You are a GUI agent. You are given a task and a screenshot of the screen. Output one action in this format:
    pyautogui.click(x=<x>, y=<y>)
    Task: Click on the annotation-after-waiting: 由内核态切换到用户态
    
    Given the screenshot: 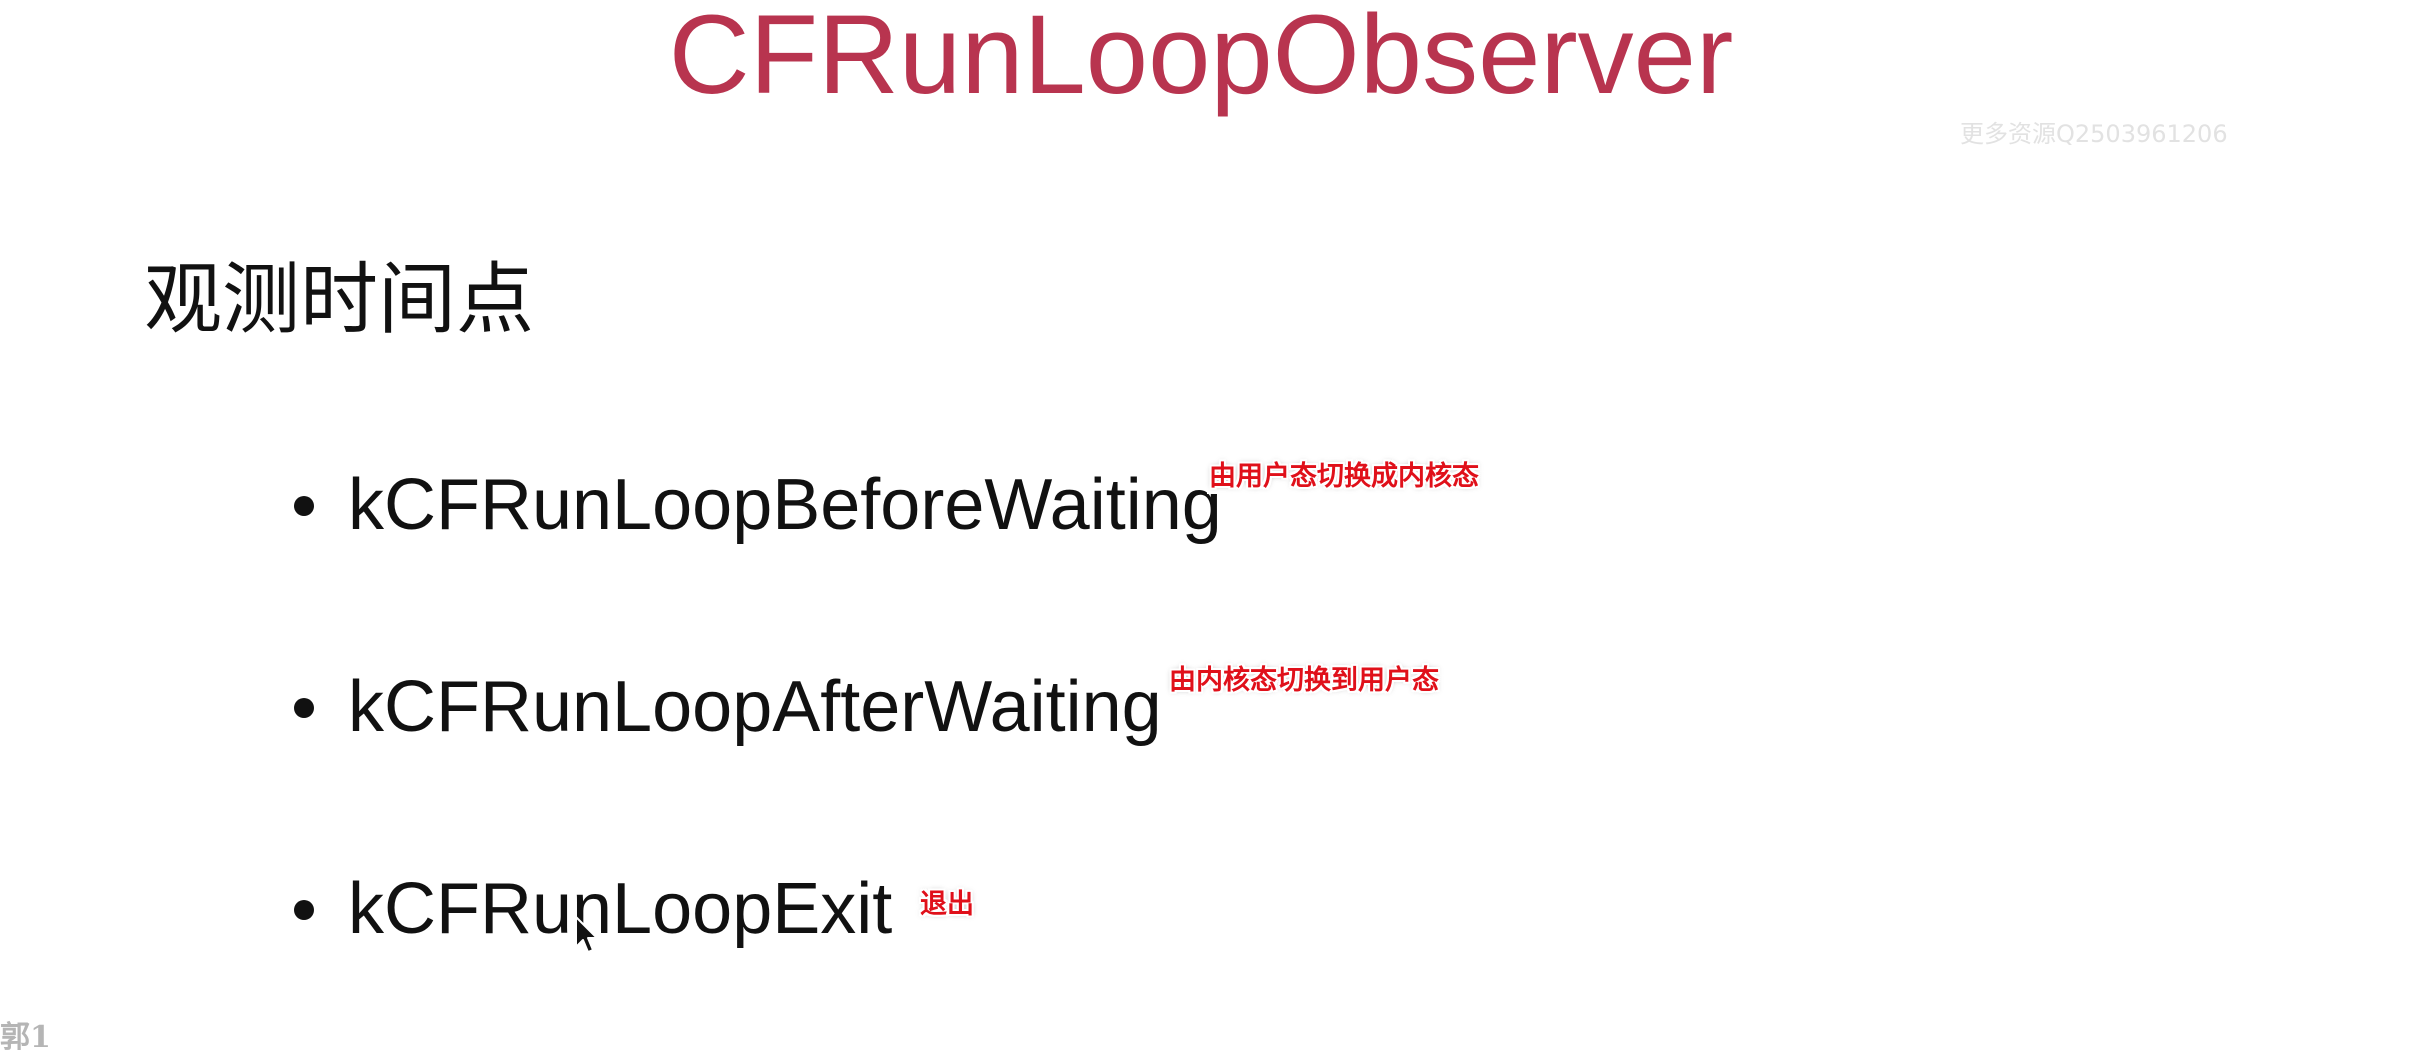 What is the action you would take?
    pyautogui.click(x=1304, y=681)
    